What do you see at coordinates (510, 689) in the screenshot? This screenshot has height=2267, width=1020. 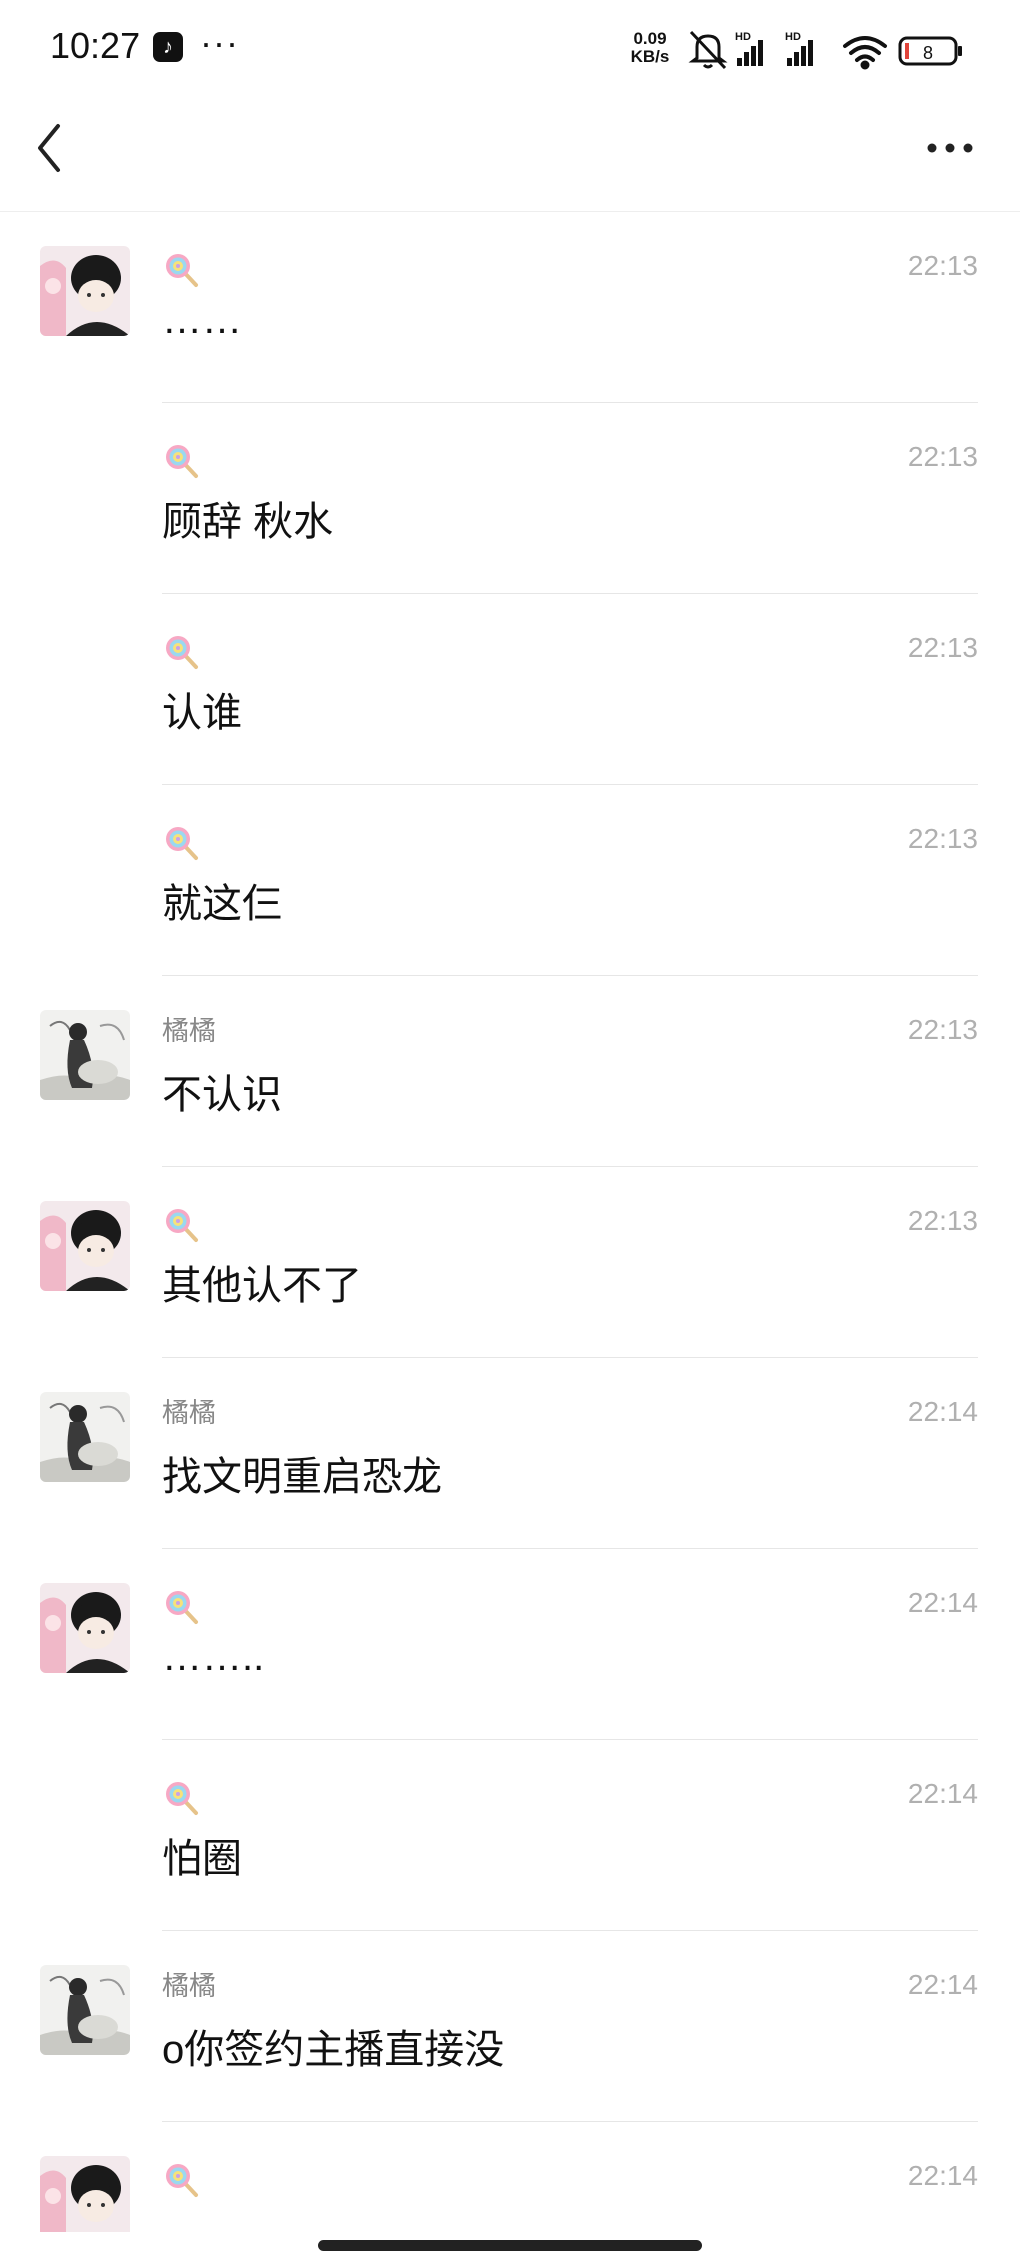 I see `message-item: 22:13 认谁` at bounding box center [510, 689].